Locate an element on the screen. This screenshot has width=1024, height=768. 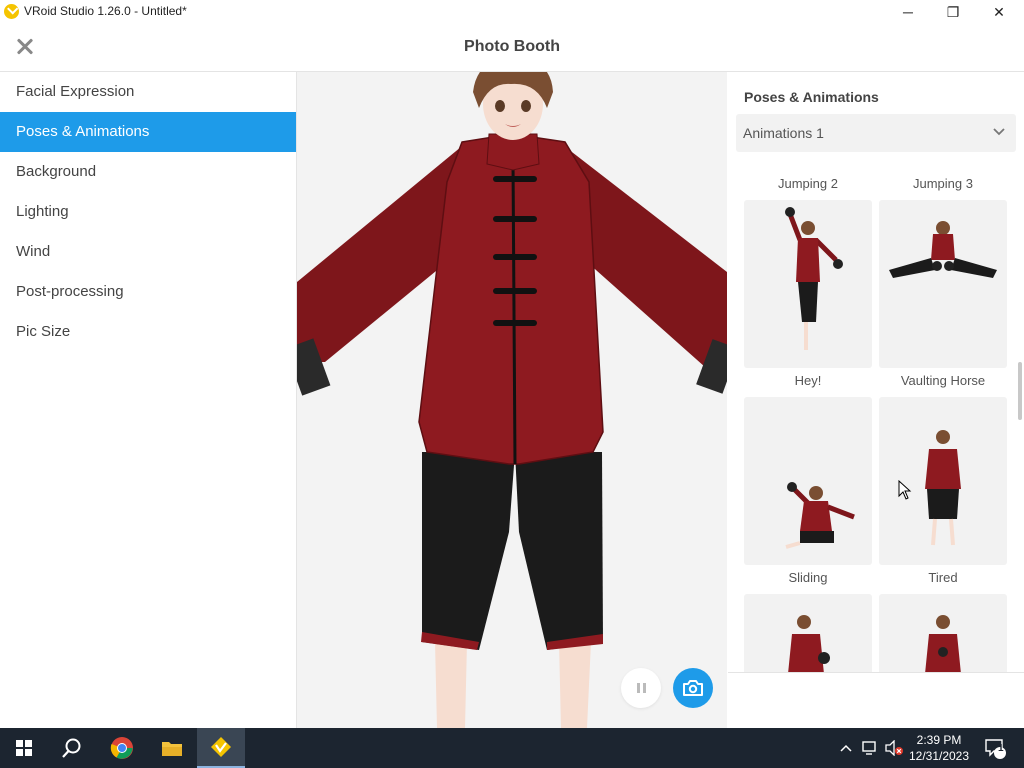
volume-tray is located at coordinates (894, 748).